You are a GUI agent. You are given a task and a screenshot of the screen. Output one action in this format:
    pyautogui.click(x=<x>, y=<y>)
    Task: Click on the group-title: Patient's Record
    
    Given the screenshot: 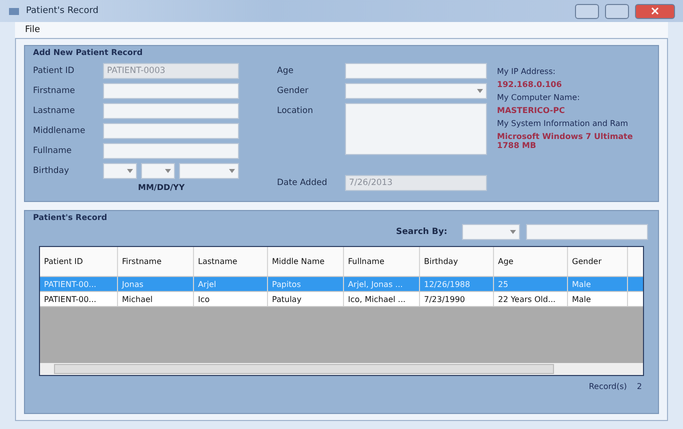 What is the action you would take?
    pyautogui.click(x=70, y=217)
    